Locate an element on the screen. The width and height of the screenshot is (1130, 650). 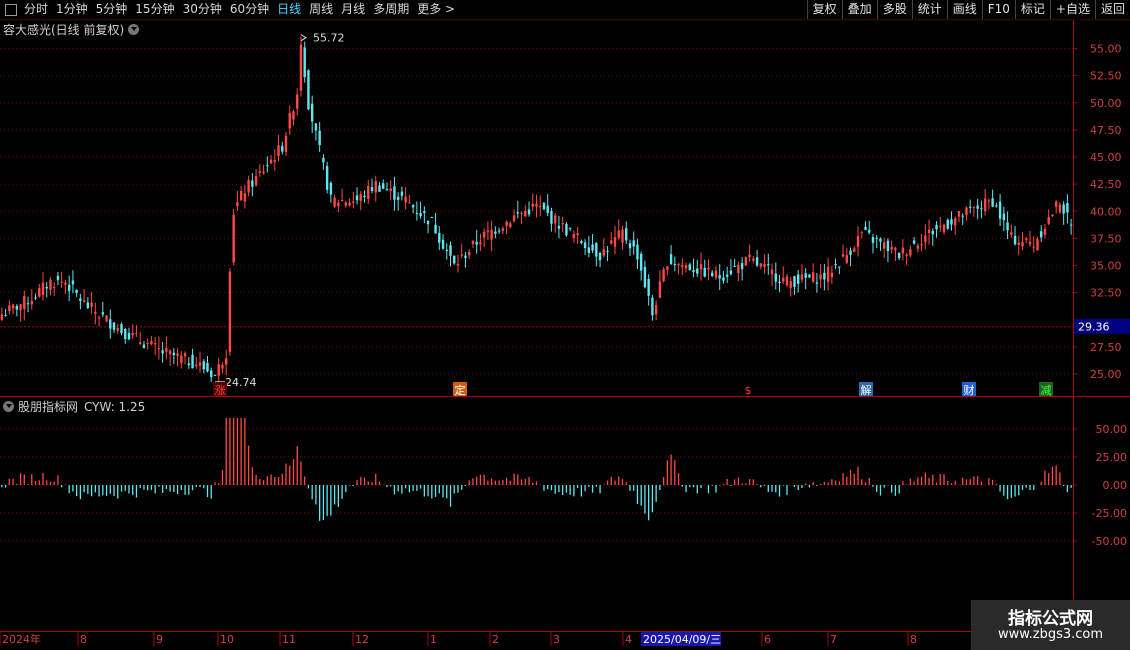
time-label: 12 is located at coordinates (362, 639).